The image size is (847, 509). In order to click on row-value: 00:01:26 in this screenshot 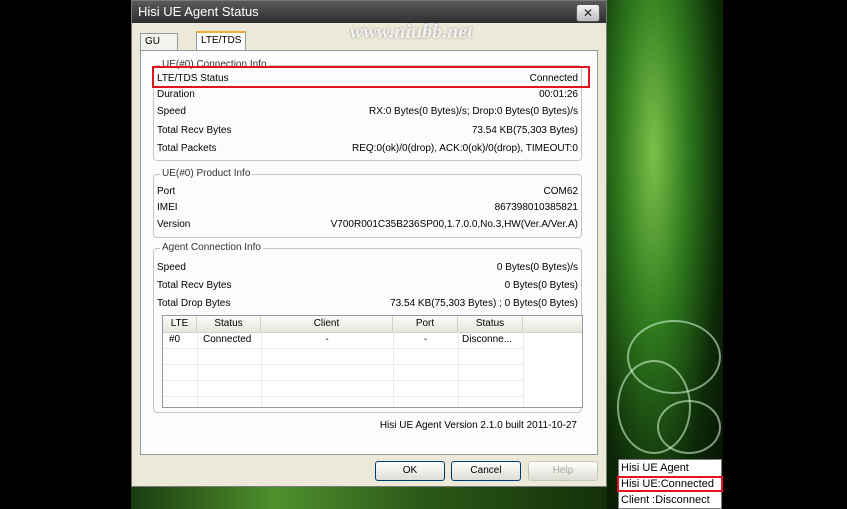, I will do `click(558, 94)`.